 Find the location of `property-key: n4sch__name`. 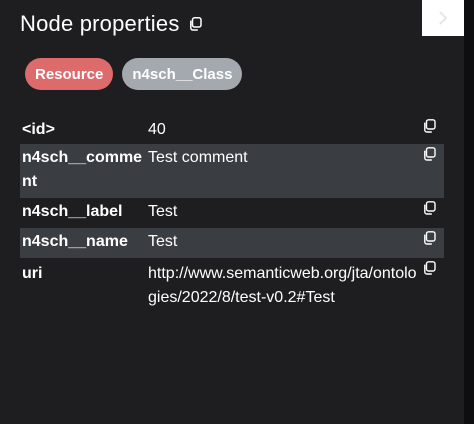

property-key: n4sch__name is located at coordinates (75, 241).